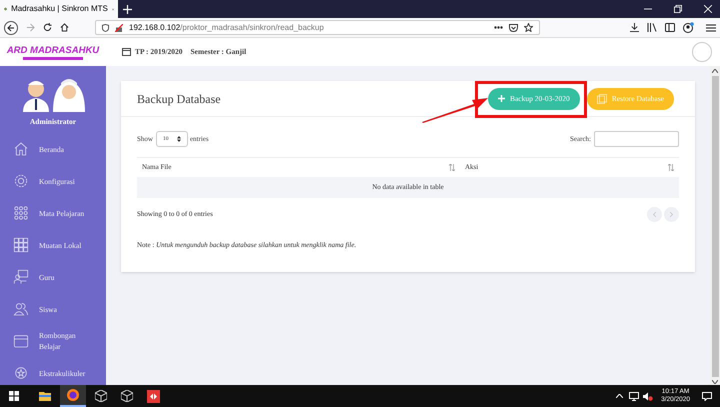 This screenshot has height=407, width=720. I want to click on chevron-left-icon, so click(654, 214).